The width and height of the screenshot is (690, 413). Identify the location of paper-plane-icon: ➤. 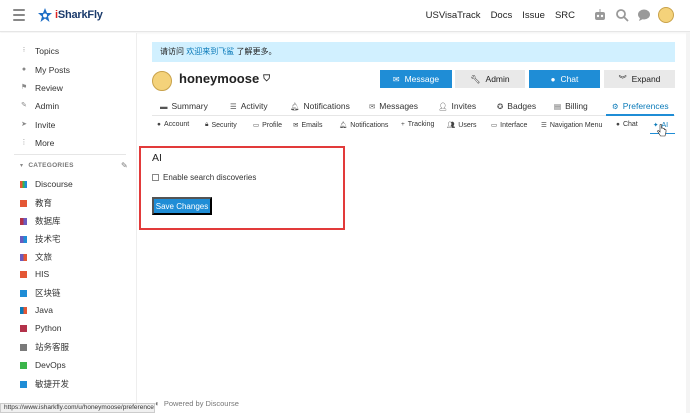
(24, 124).